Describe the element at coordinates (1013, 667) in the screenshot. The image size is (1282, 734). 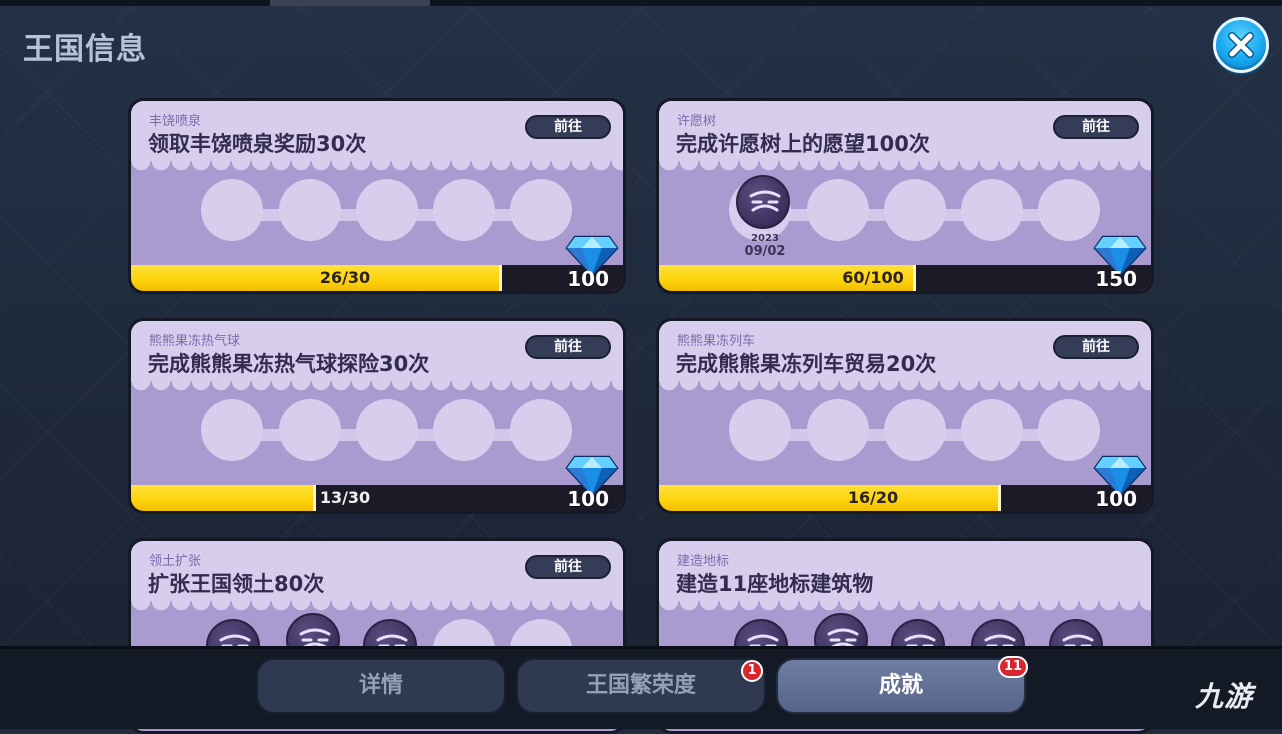
I see `notification-badge: 11` at that location.